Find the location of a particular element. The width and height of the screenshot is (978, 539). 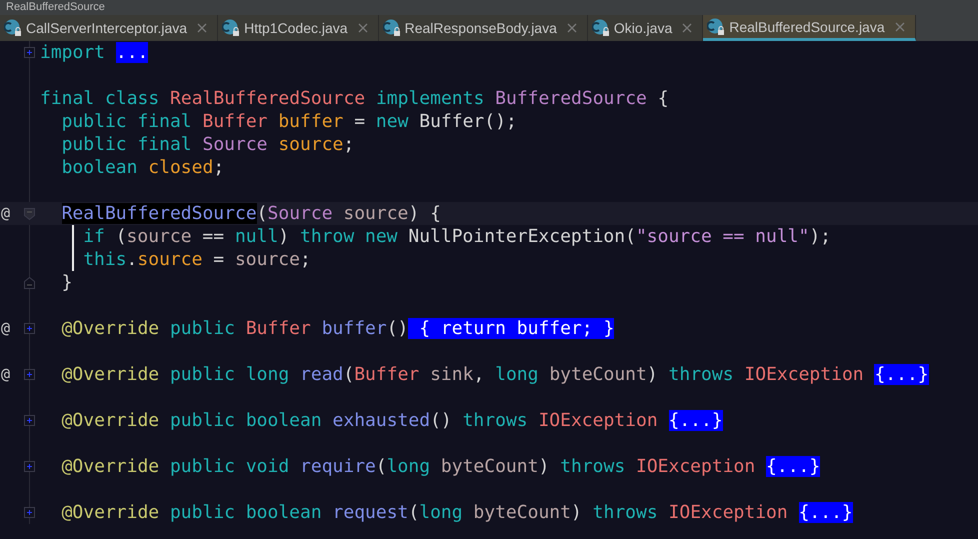

code-text: this.source = source; is located at coordinates (197, 259).